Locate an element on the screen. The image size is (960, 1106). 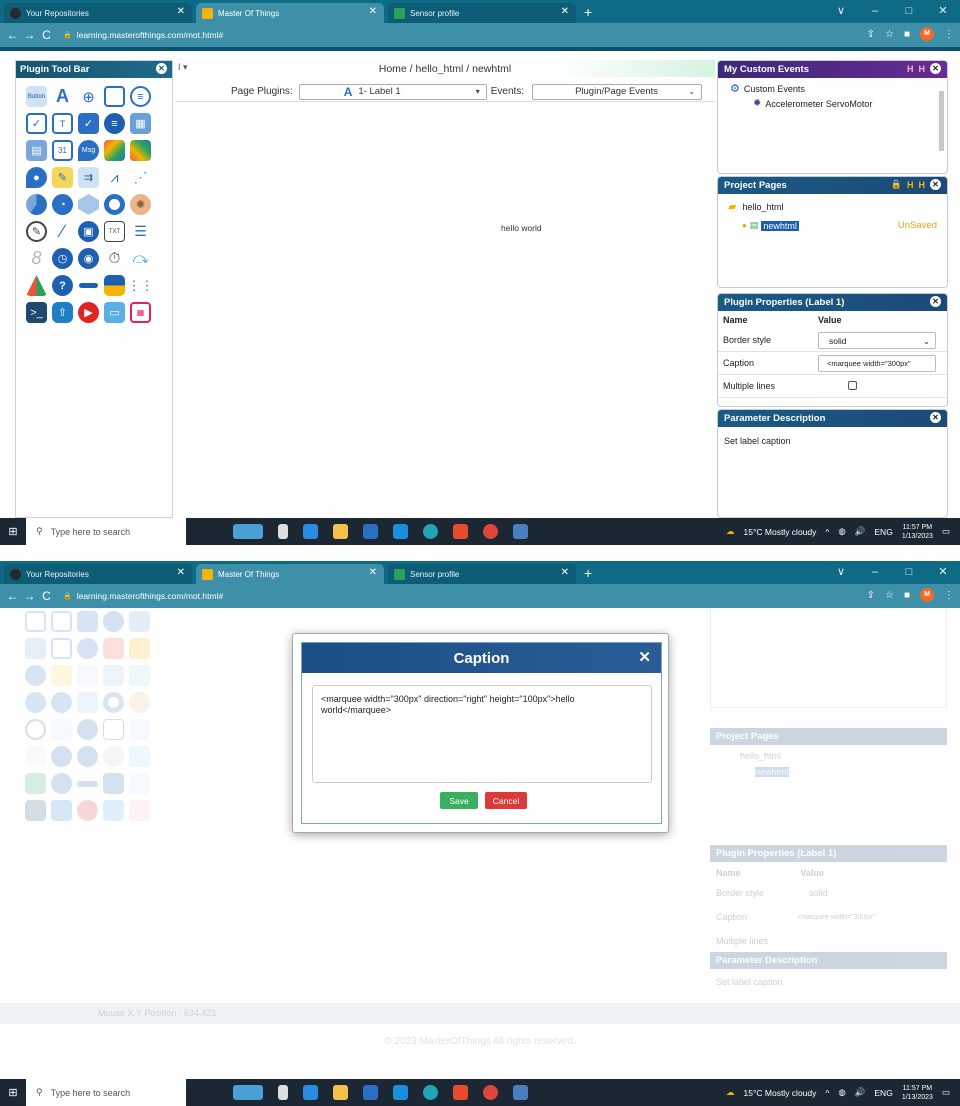
notifications-icon: ▭ is located at coordinates (946, 1092).